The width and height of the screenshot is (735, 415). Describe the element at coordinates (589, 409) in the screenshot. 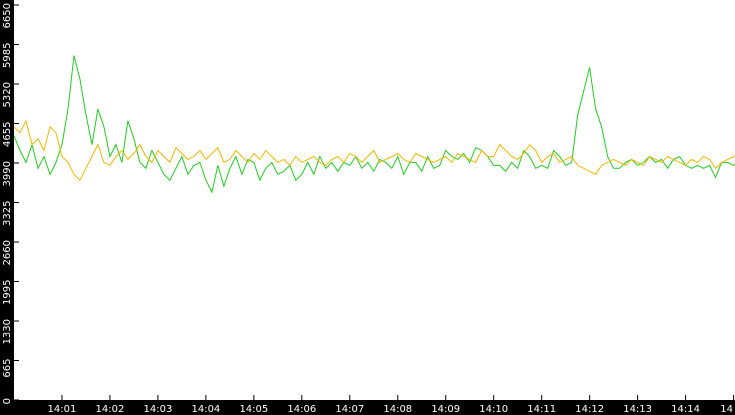

I see `x-tick-label: 14:12` at that location.